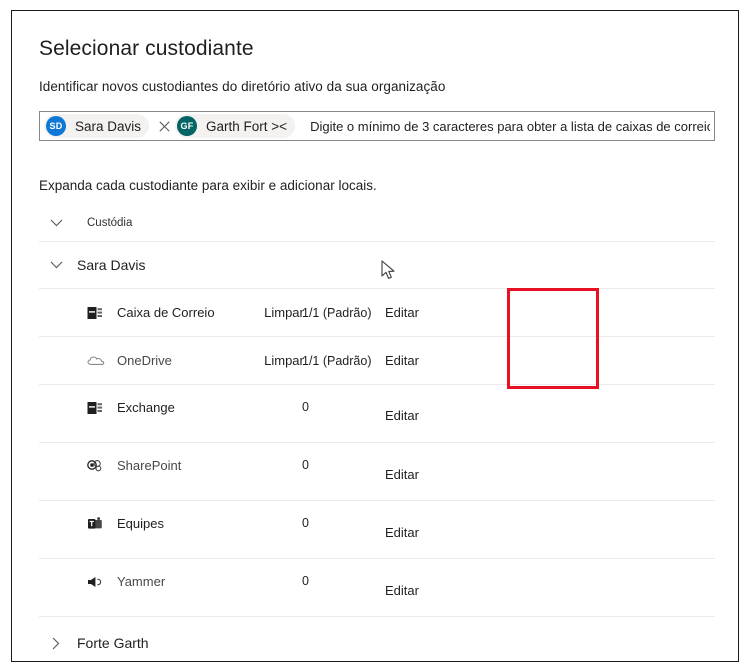 The image size is (750, 672). What do you see at coordinates (377, 223) in the screenshot?
I see `list-column-header-row: Custódia` at bounding box center [377, 223].